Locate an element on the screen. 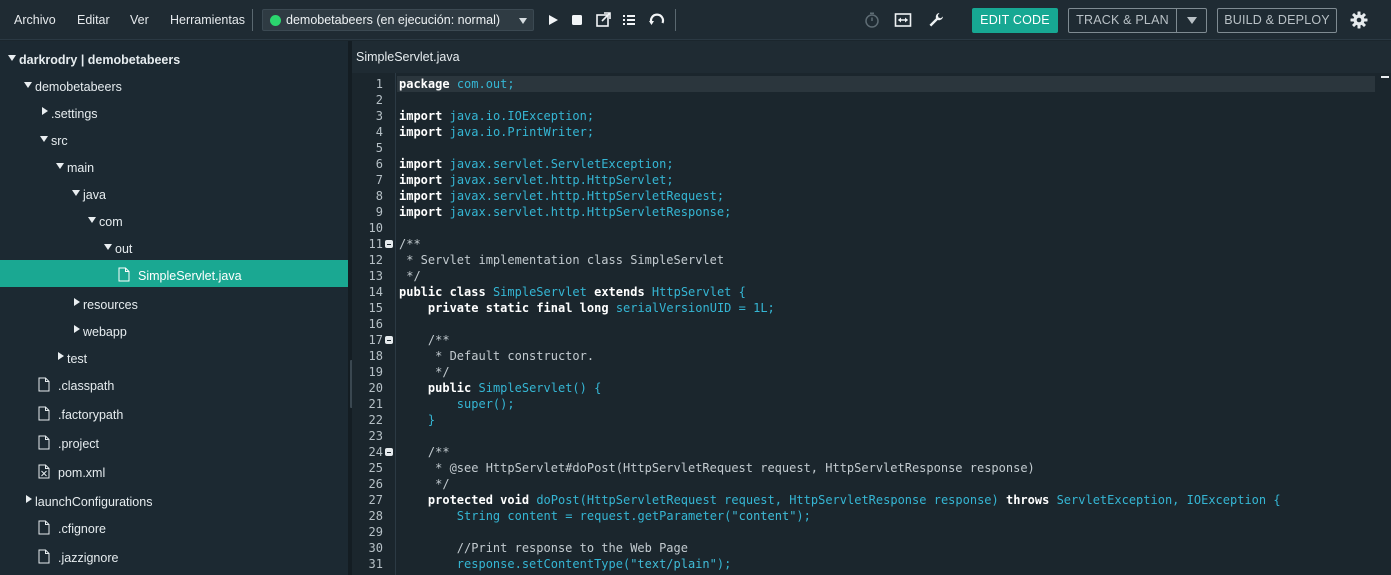  file-icon is located at coordinates (44, 384).